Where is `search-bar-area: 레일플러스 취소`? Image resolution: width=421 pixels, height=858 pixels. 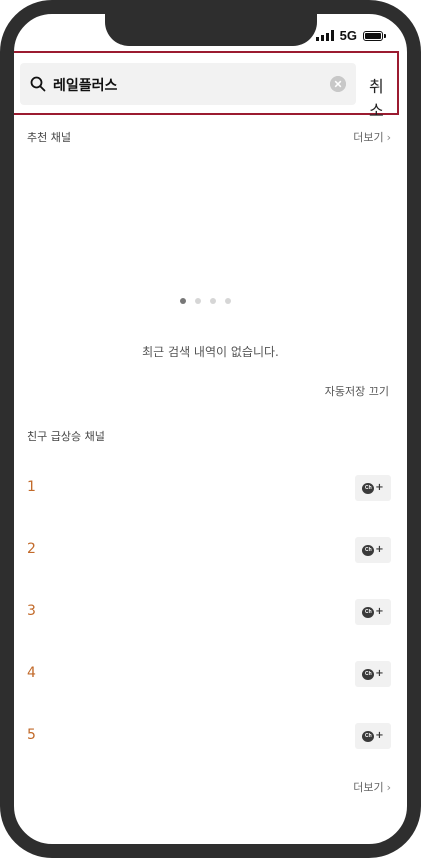
search-bar-area: 레일플러스 취소 is located at coordinates (206, 85).